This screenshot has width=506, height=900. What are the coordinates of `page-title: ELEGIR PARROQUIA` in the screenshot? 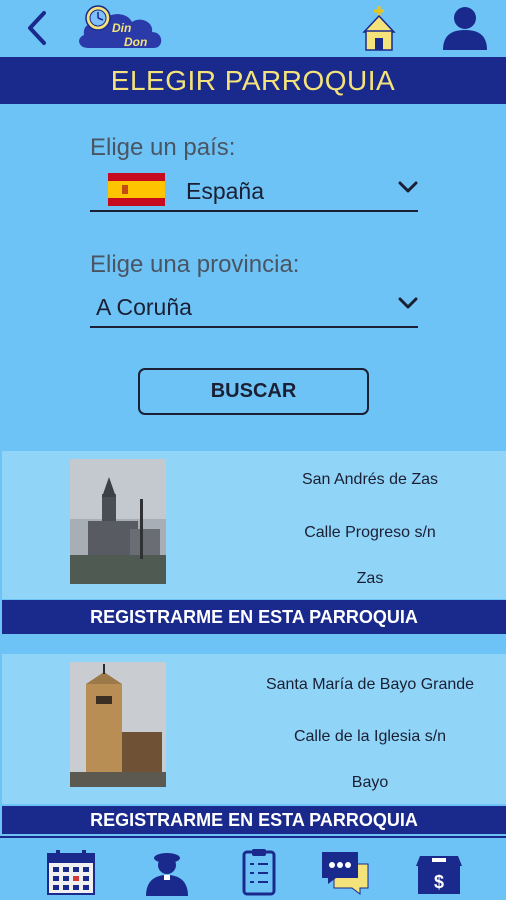 It's located at (253, 80).